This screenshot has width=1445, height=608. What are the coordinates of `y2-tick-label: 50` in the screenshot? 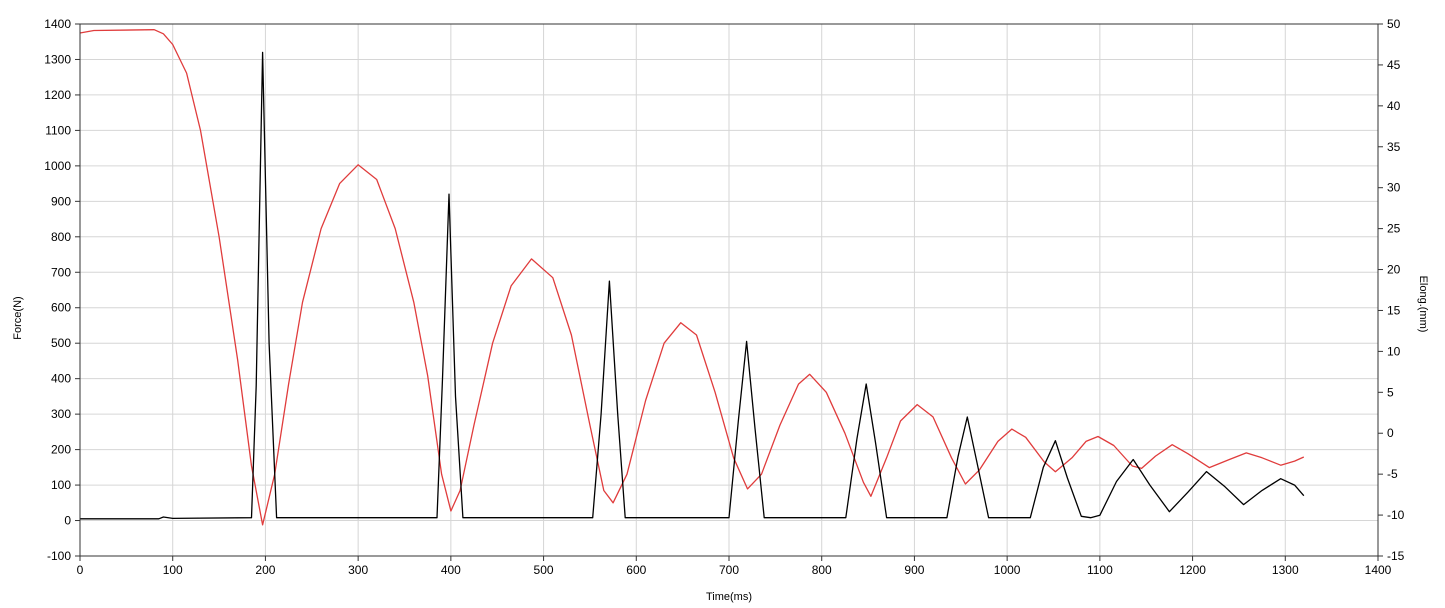 It's located at (1394, 24).